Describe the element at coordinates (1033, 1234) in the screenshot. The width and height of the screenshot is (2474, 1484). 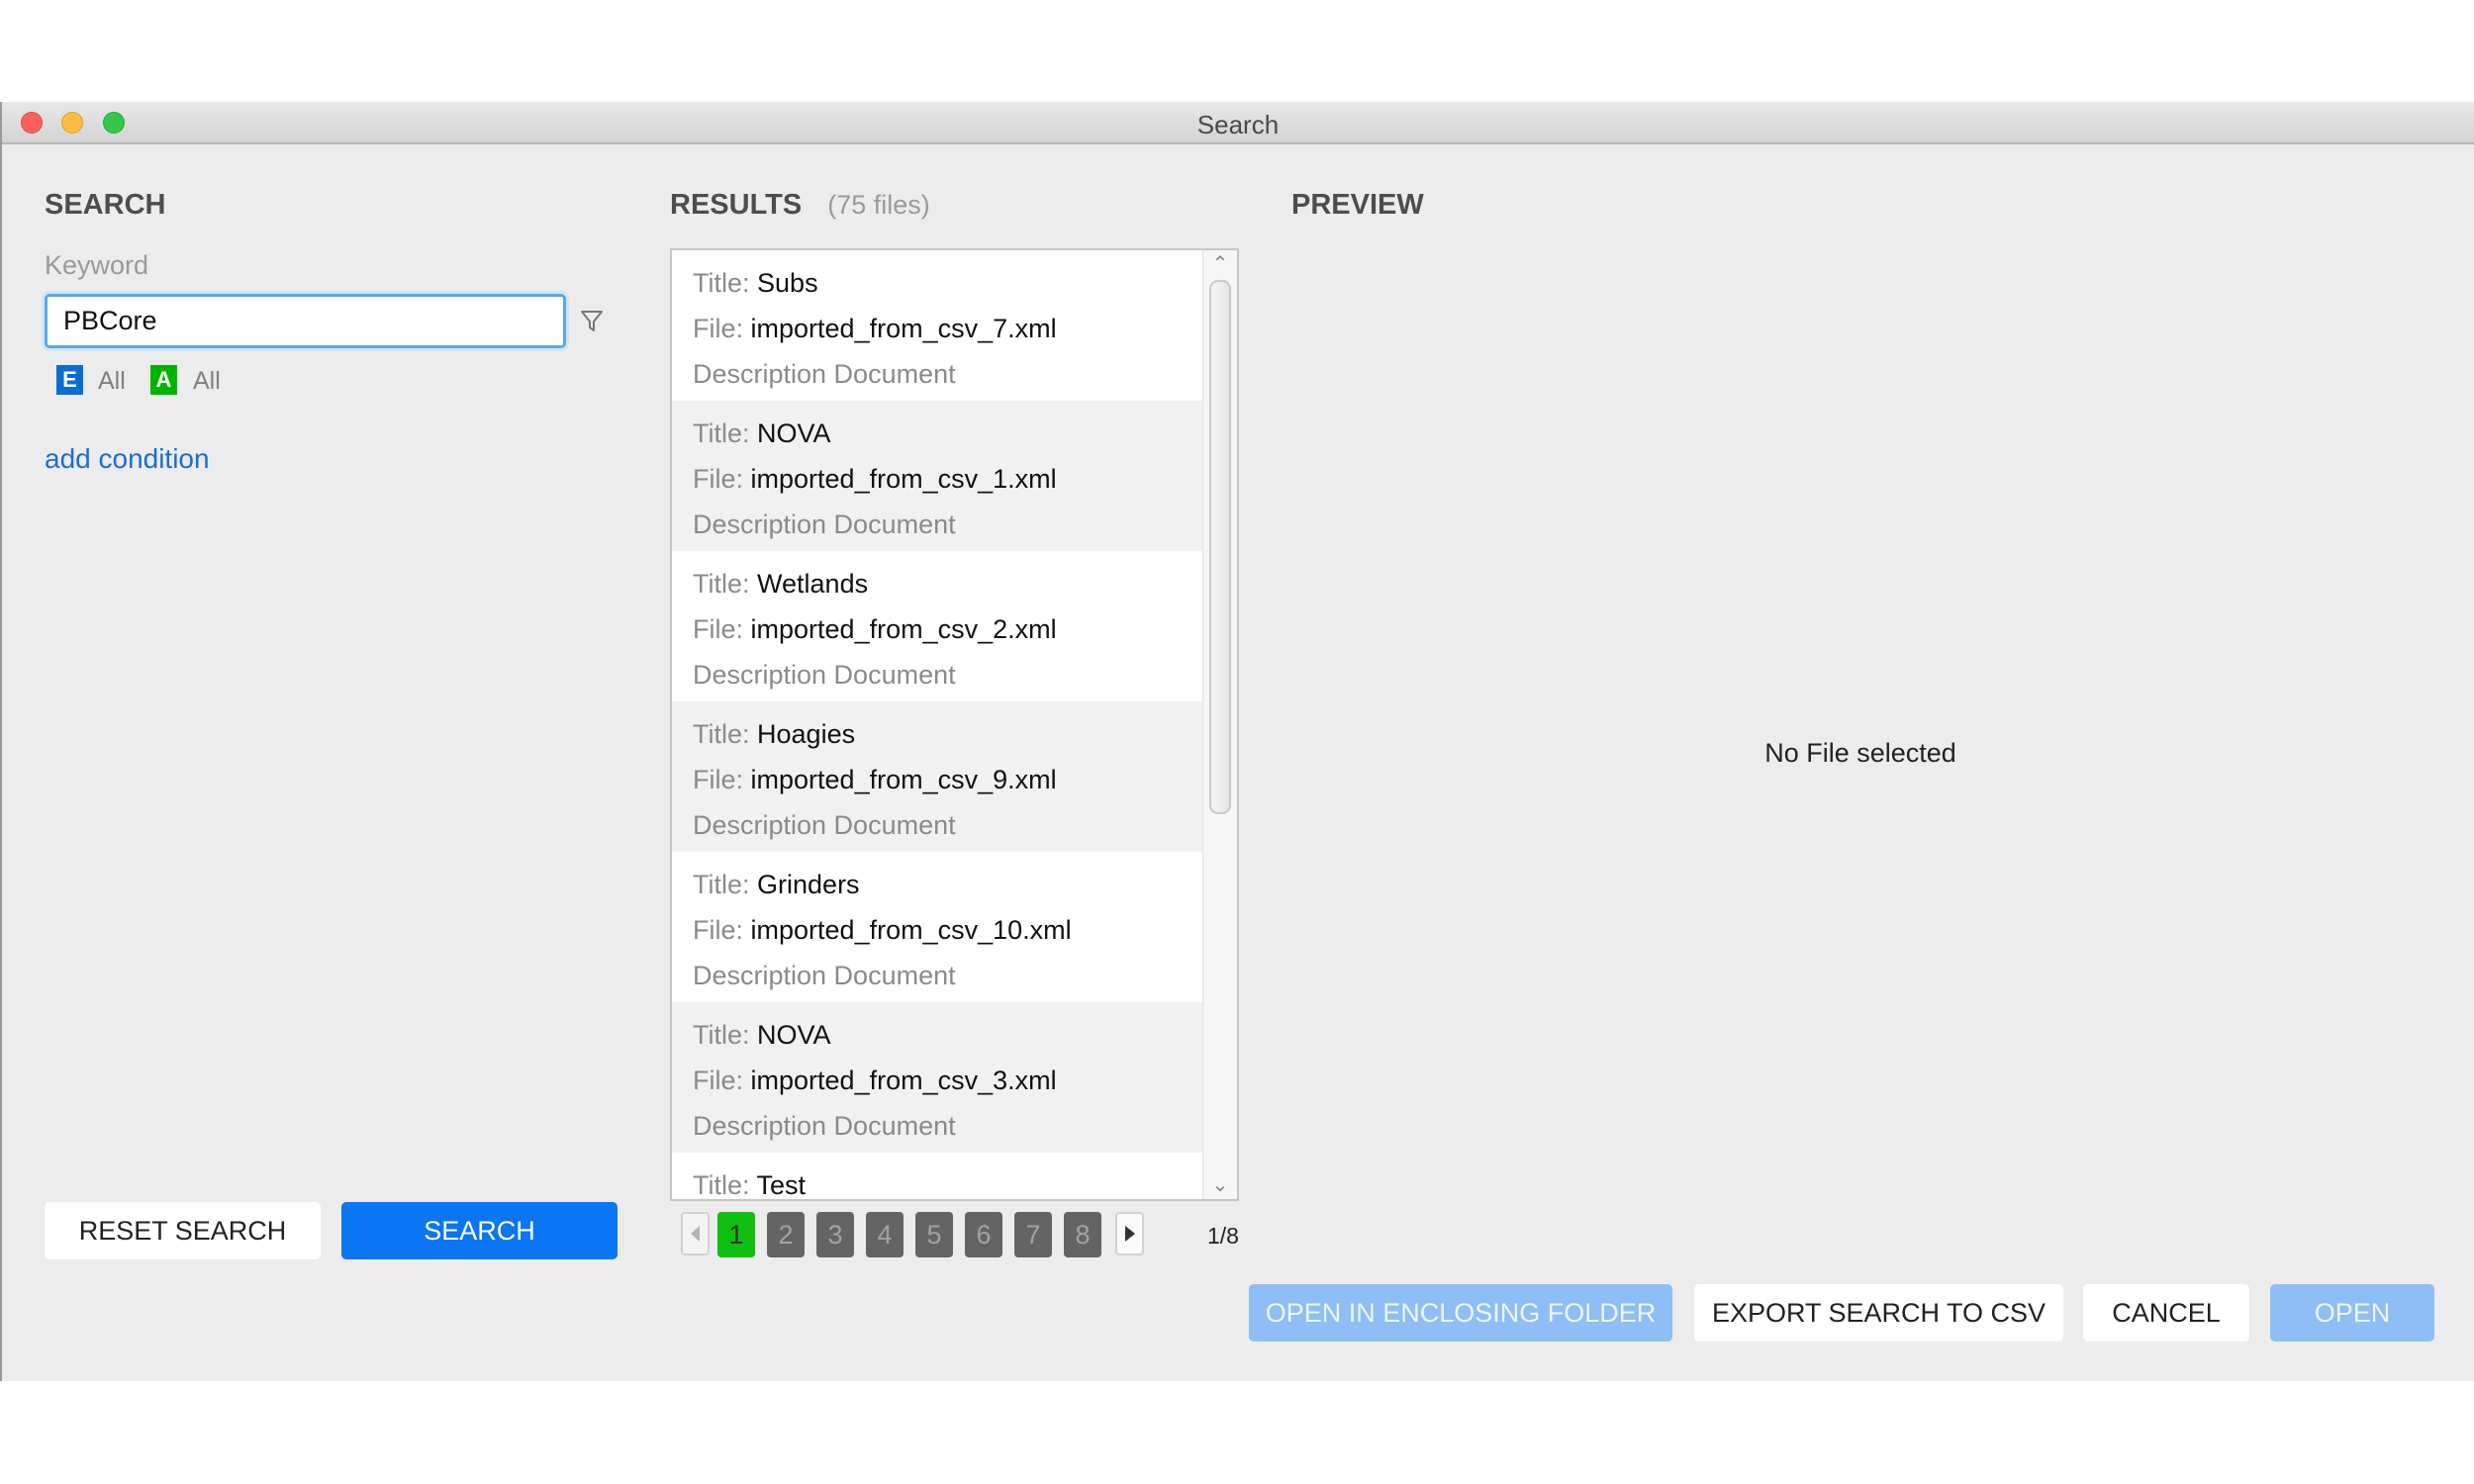
I see `page-button: 7` at that location.